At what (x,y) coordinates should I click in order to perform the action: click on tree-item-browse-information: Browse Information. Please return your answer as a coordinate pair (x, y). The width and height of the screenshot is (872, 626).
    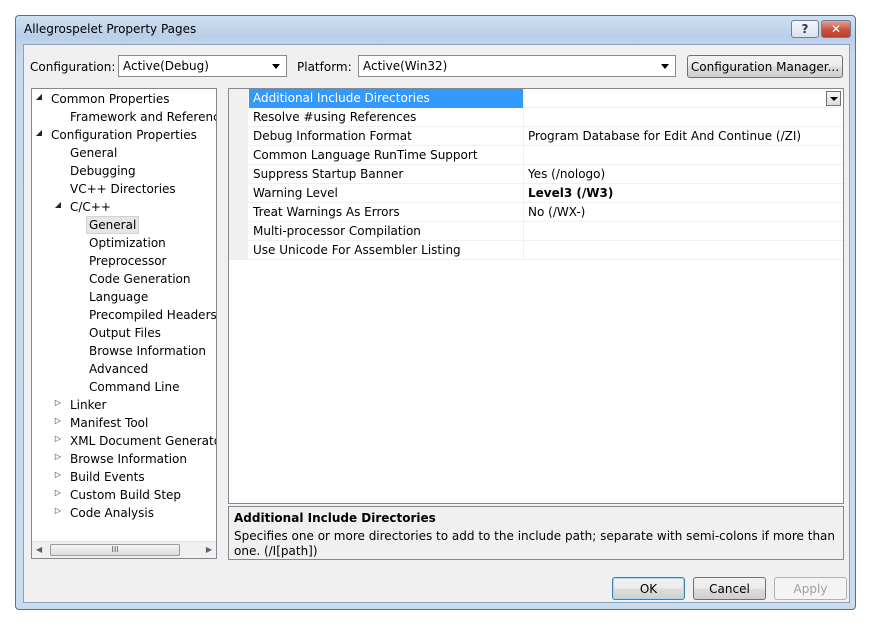
    Looking at the image, I should click on (147, 351).